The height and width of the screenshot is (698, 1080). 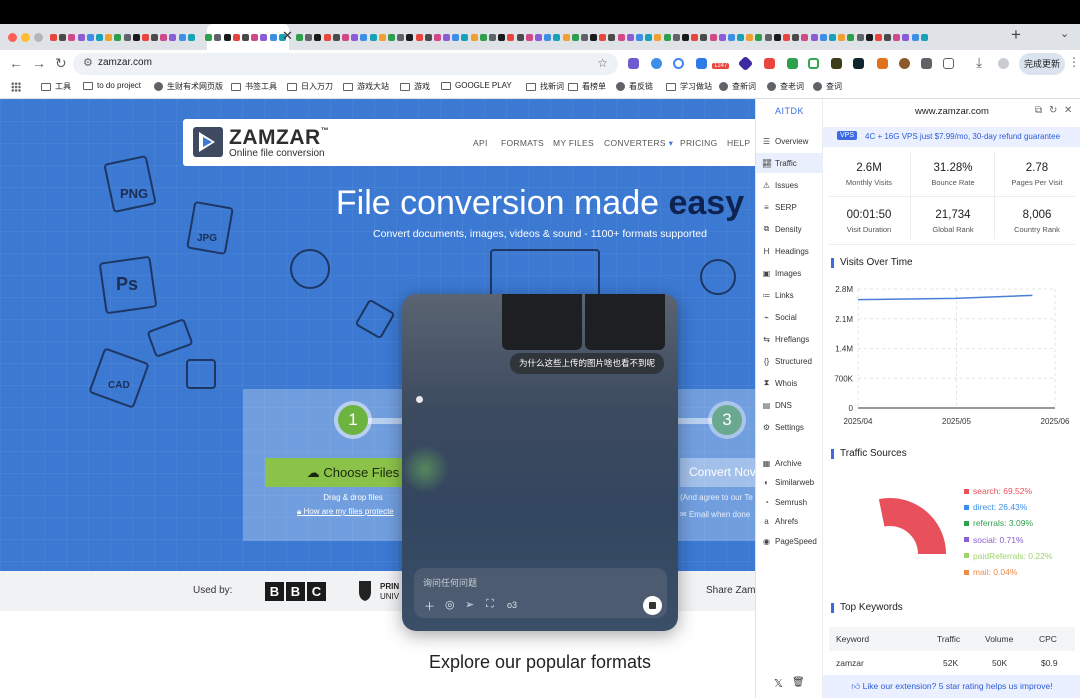 I want to click on chat-input-placeholder: 询问任何问题, so click(x=450, y=582).